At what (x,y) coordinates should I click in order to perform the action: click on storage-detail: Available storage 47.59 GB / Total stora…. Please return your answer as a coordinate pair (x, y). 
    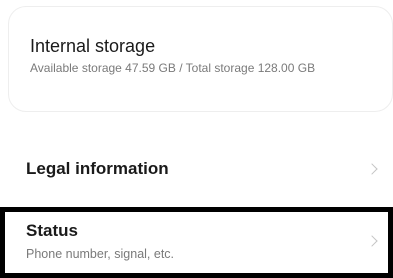
    Looking at the image, I should click on (173, 68).